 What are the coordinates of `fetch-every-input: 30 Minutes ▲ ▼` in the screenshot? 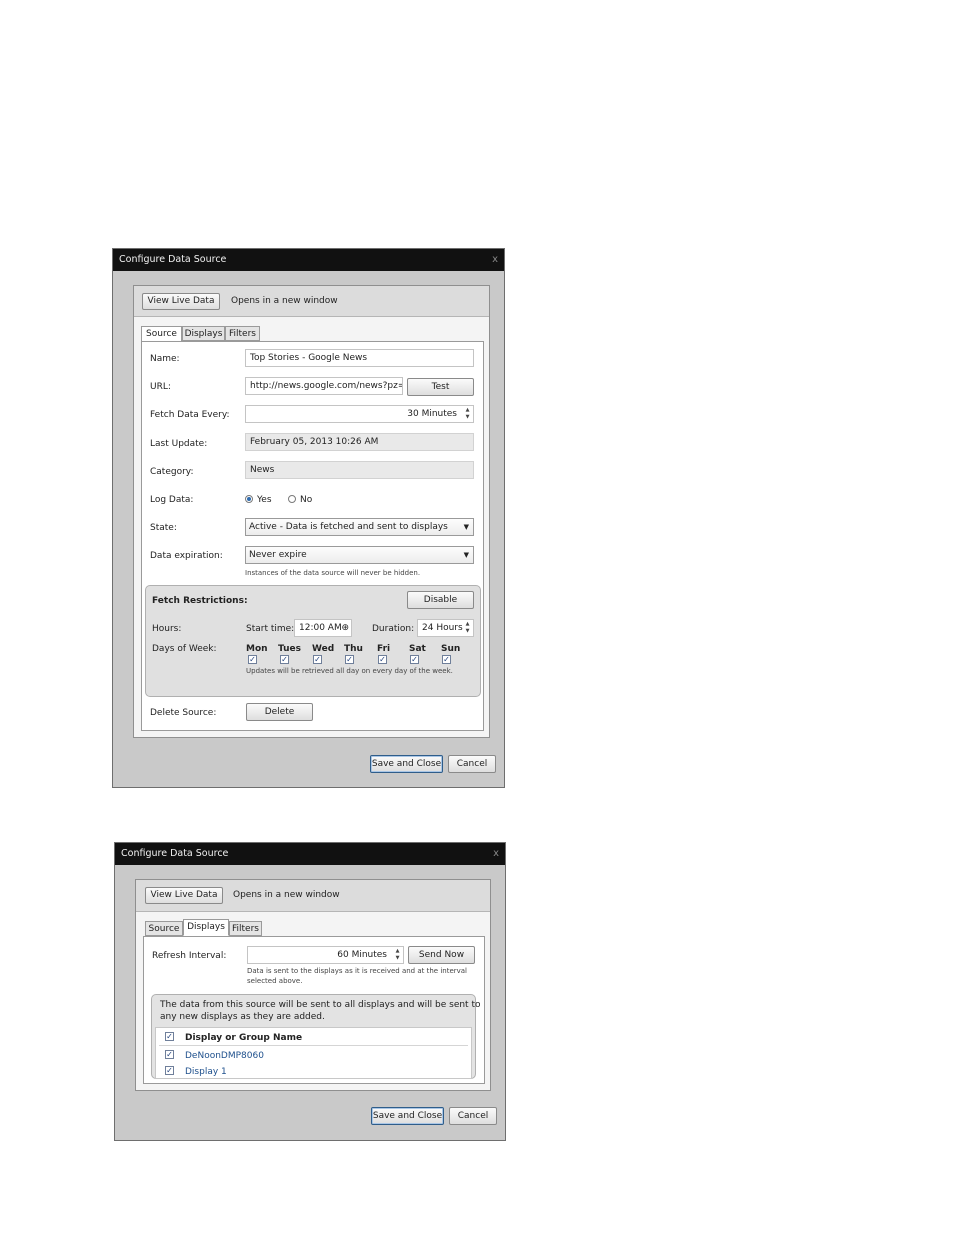 It's located at (359, 414).